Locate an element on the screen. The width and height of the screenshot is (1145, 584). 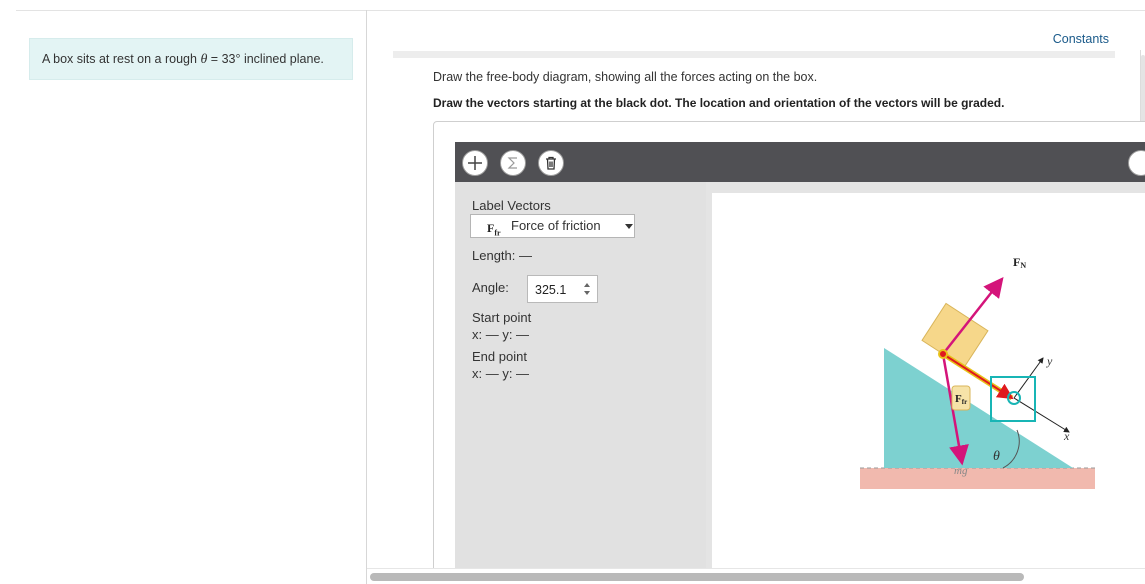
free-body-diagram: θ x y Ffr FN mg is located at coordinates (977, 372).